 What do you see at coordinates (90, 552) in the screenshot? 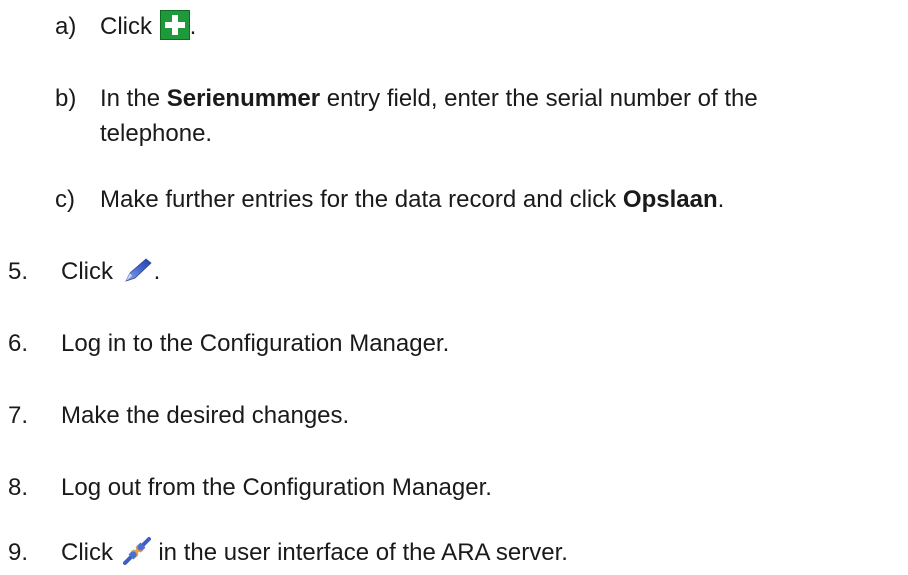
I see `step-9-before: Click` at bounding box center [90, 552].